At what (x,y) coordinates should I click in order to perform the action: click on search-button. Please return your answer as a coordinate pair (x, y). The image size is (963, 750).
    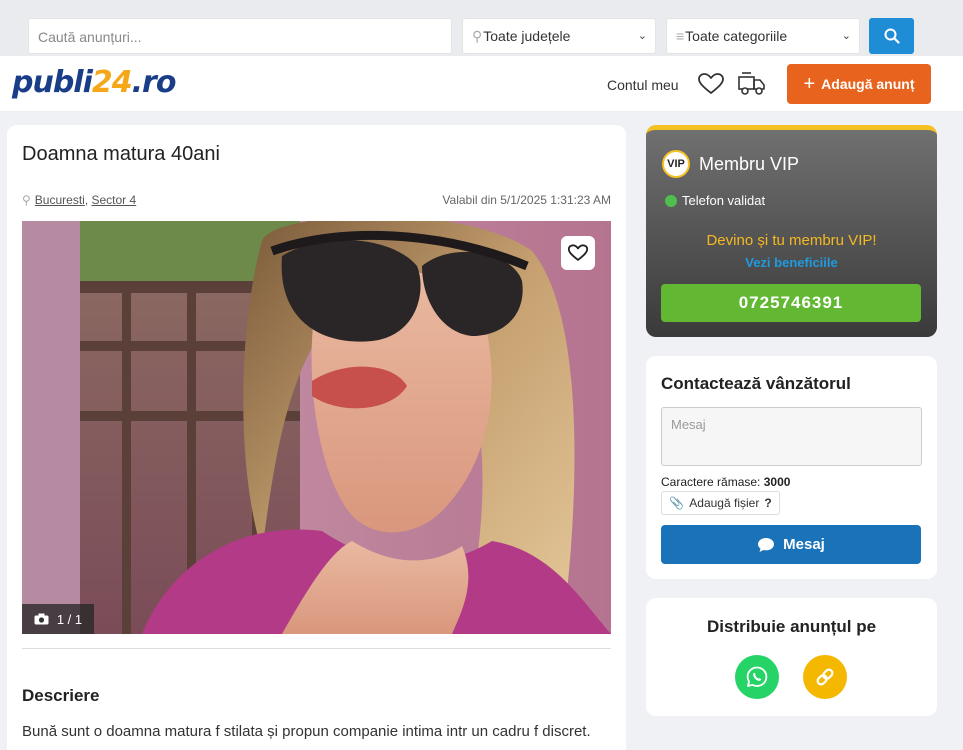
    Looking at the image, I should click on (891, 36).